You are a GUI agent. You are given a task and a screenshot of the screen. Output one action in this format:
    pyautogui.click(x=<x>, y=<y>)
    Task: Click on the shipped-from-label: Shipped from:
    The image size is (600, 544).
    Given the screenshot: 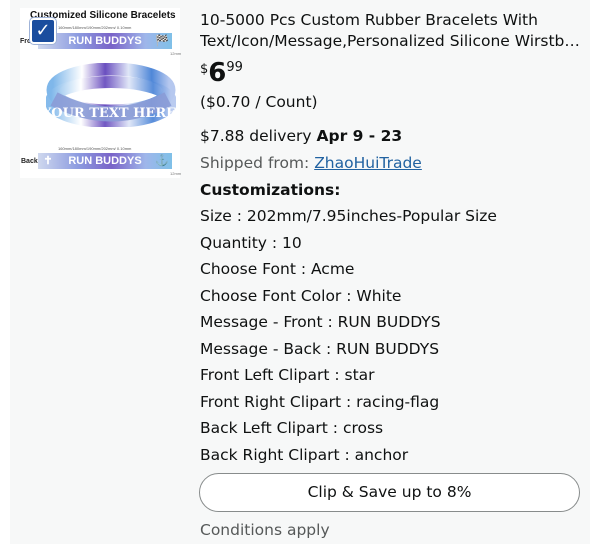 What is the action you would take?
    pyautogui.click(x=255, y=163)
    